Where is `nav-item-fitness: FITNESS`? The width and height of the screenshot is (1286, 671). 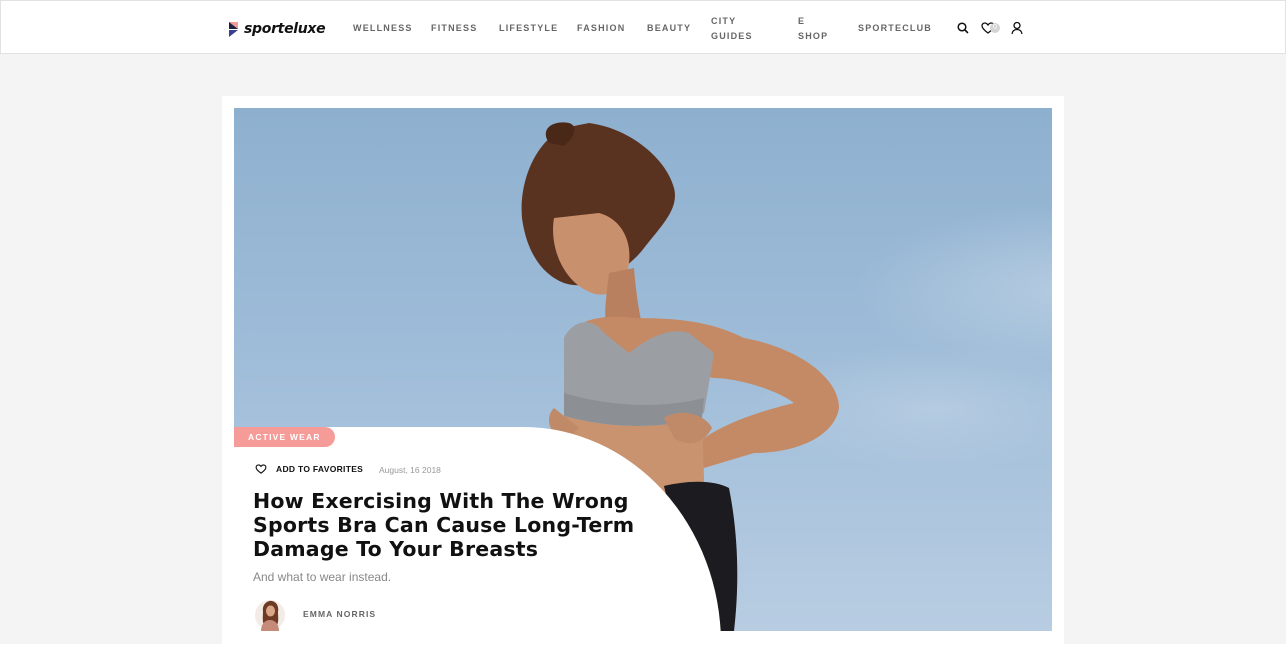
nav-item-fitness: FITNESS is located at coordinates (454, 28).